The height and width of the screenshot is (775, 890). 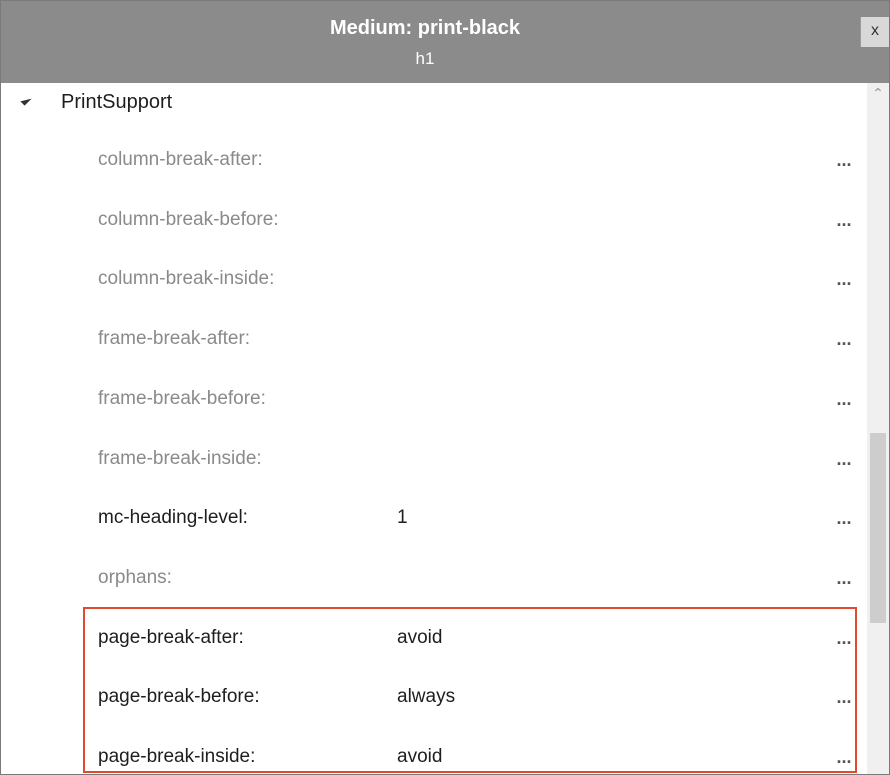 I want to click on property-name: mc-heading-level:, so click(x=173, y=517).